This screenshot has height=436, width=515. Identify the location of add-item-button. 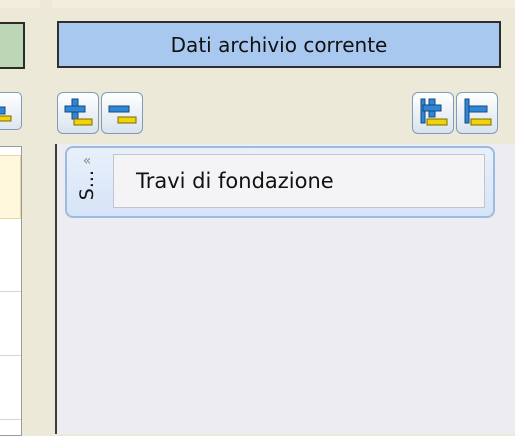
(78, 113).